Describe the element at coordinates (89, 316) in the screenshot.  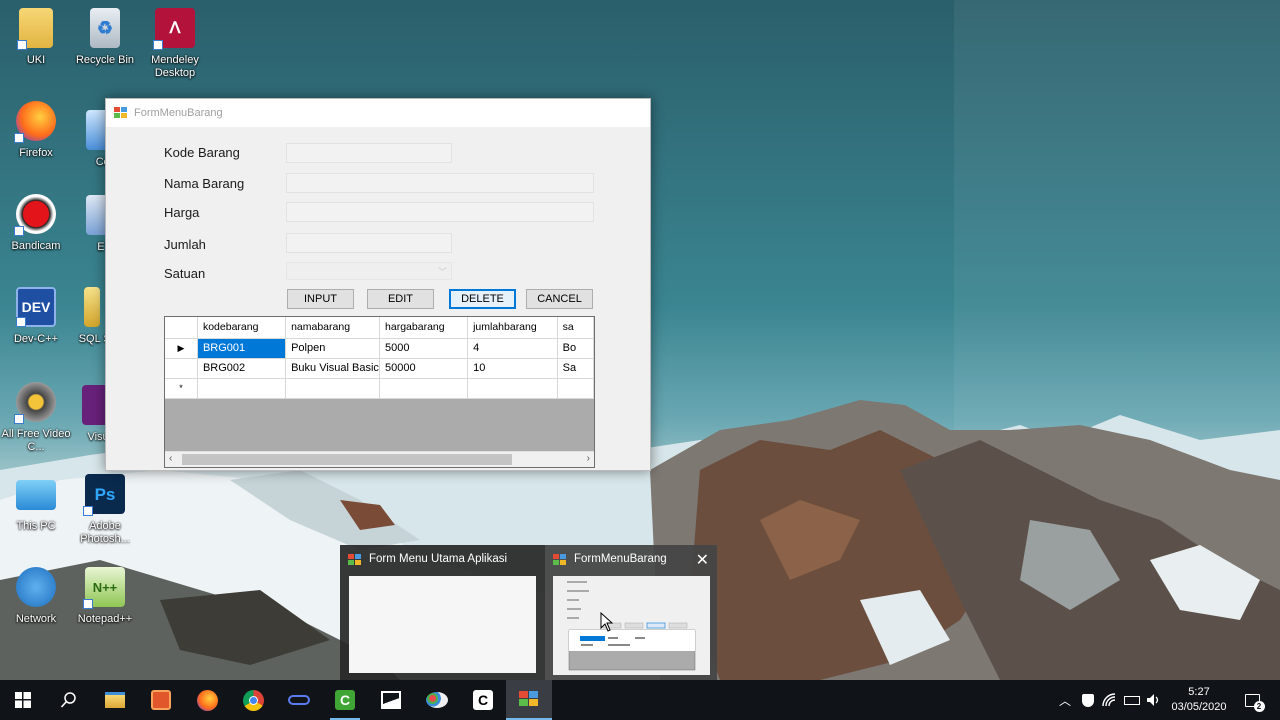
I see `desktop-icon-sql-server: SQL S Mana` at that location.